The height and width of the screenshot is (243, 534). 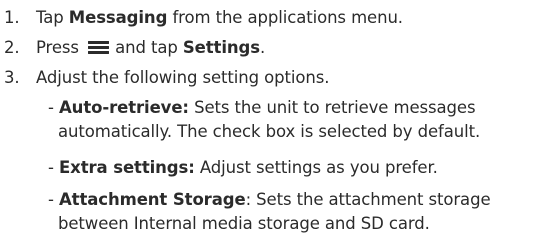 What do you see at coordinates (124, 107) in the screenshot?
I see `option-label: Auto-retrieve:` at bounding box center [124, 107].